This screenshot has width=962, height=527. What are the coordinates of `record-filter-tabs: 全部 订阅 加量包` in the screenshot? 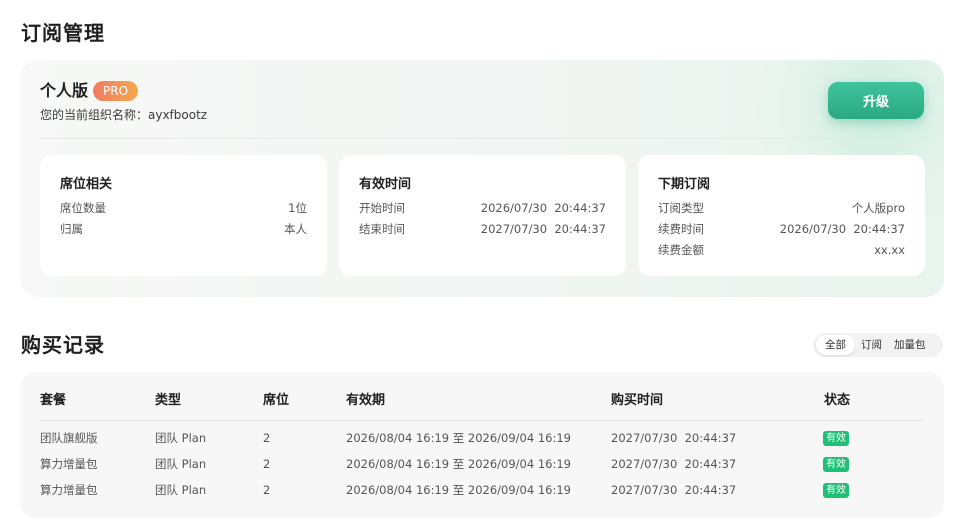 It's located at (878, 345).